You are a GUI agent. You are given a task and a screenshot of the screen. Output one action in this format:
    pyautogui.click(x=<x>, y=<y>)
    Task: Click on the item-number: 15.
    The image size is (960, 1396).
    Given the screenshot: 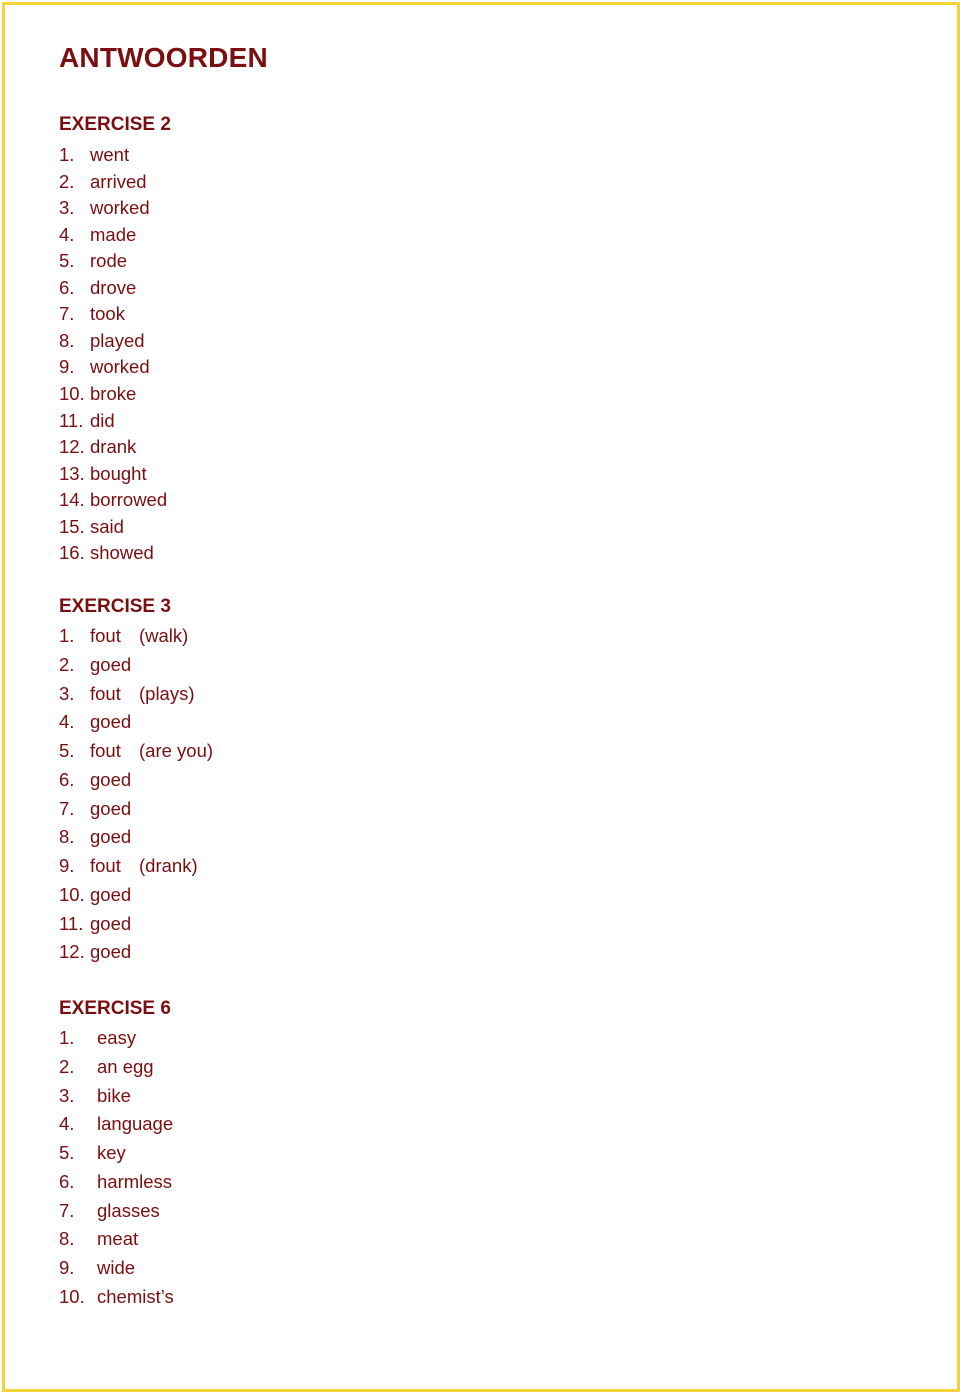 What is the action you would take?
    pyautogui.click(x=72, y=526)
    